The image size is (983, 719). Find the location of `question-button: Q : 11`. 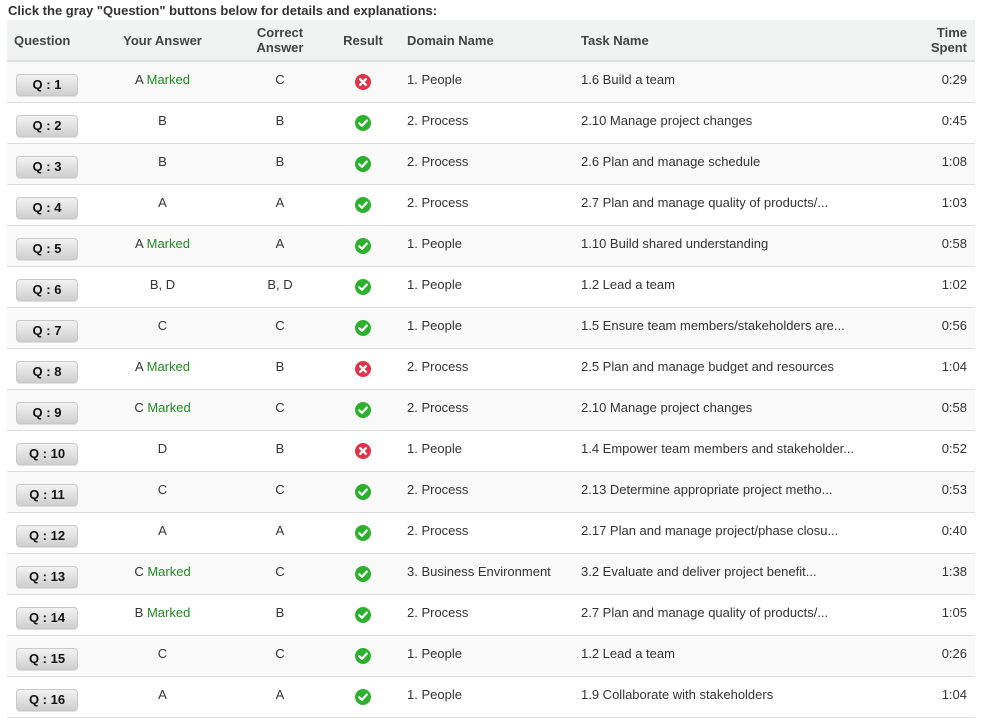

question-button: Q : 11 is located at coordinates (47, 494).